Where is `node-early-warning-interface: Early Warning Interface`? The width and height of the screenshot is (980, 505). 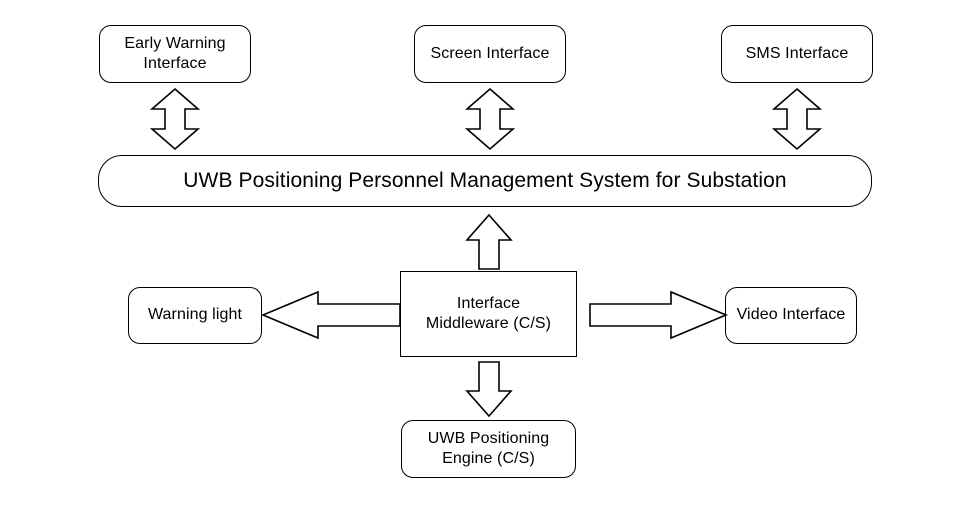 node-early-warning-interface: Early Warning Interface is located at coordinates (175, 54).